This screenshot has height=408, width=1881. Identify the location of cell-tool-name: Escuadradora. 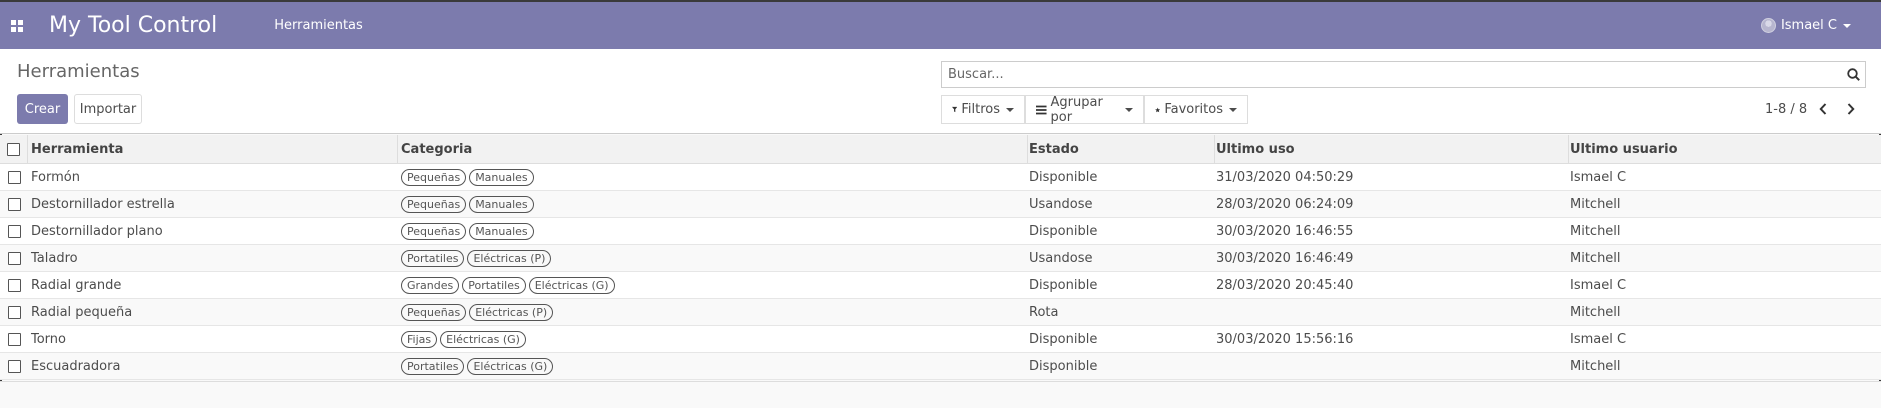
(76, 366).